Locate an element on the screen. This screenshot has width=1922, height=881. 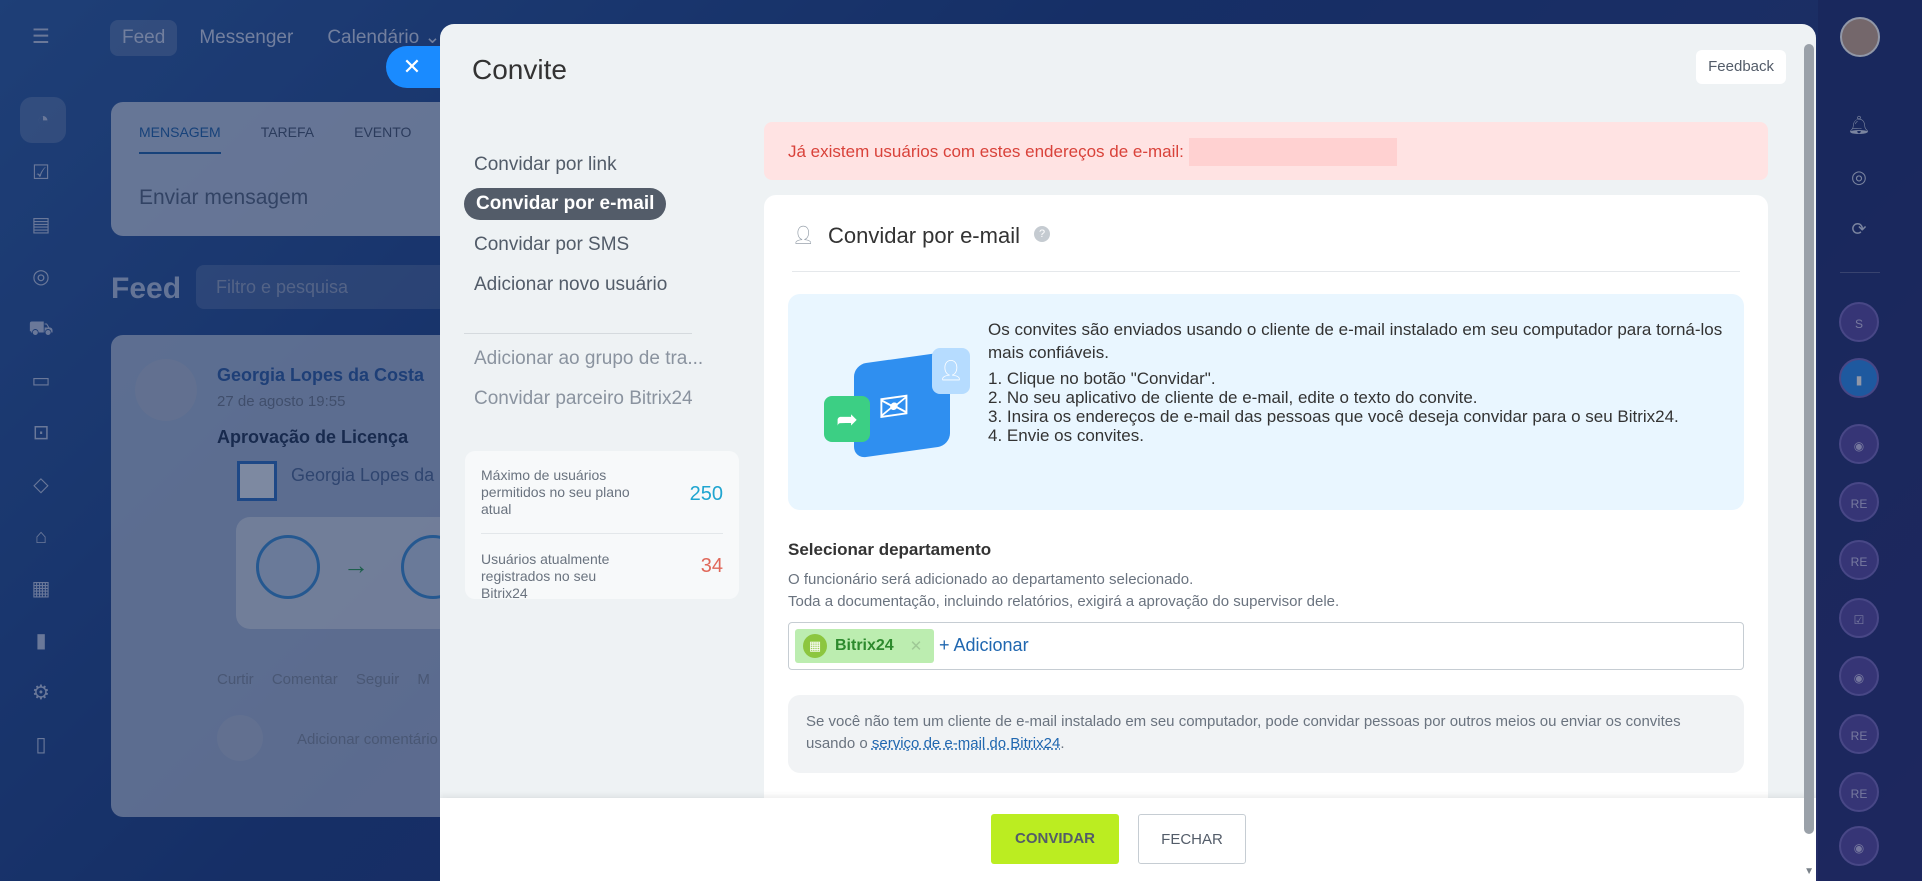
department-chip: ▦ Bitrix24 ✕ is located at coordinates (865, 646).